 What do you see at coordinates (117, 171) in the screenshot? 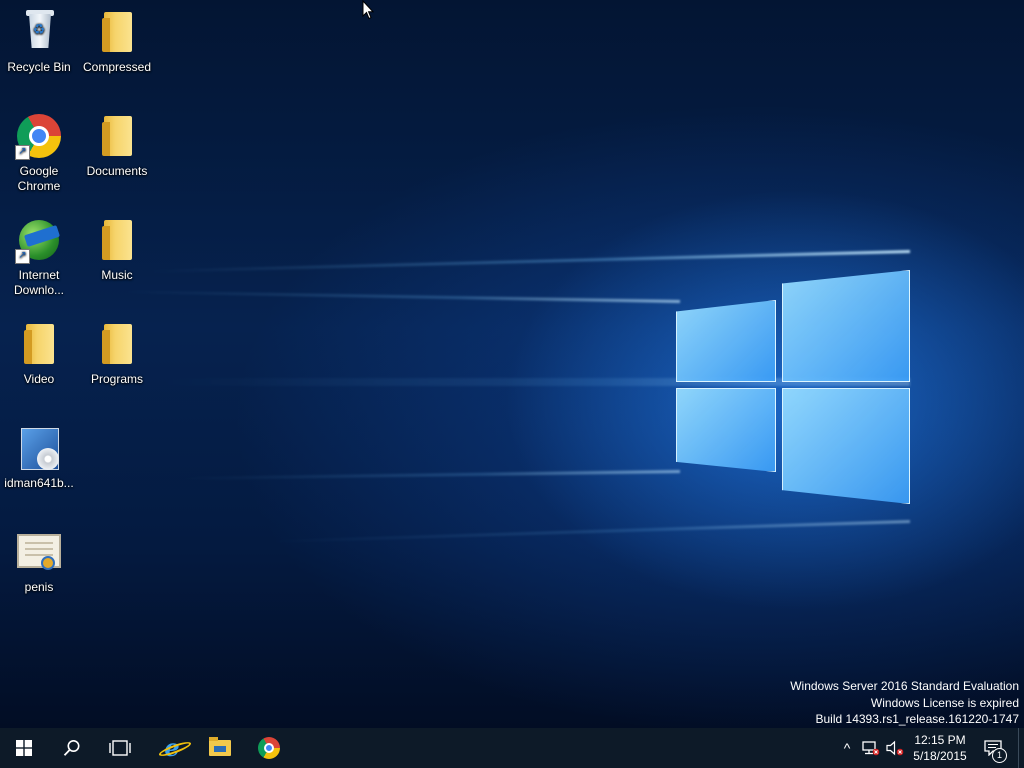
I see `desktop-icon-label: Documents` at bounding box center [117, 171].